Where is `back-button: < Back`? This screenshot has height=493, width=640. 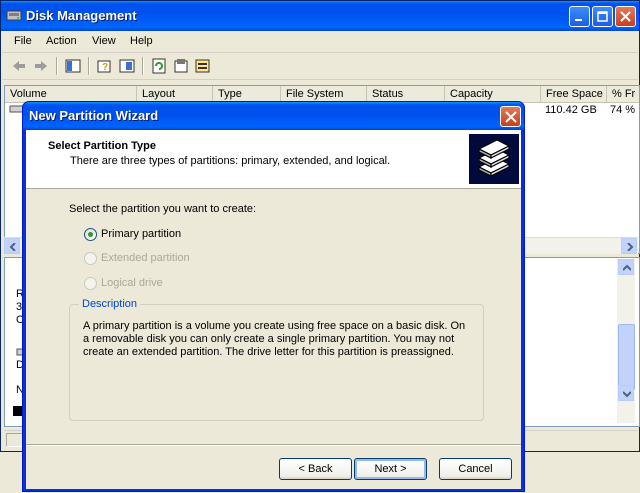
back-button: < Back is located at coordinates (315, 469).